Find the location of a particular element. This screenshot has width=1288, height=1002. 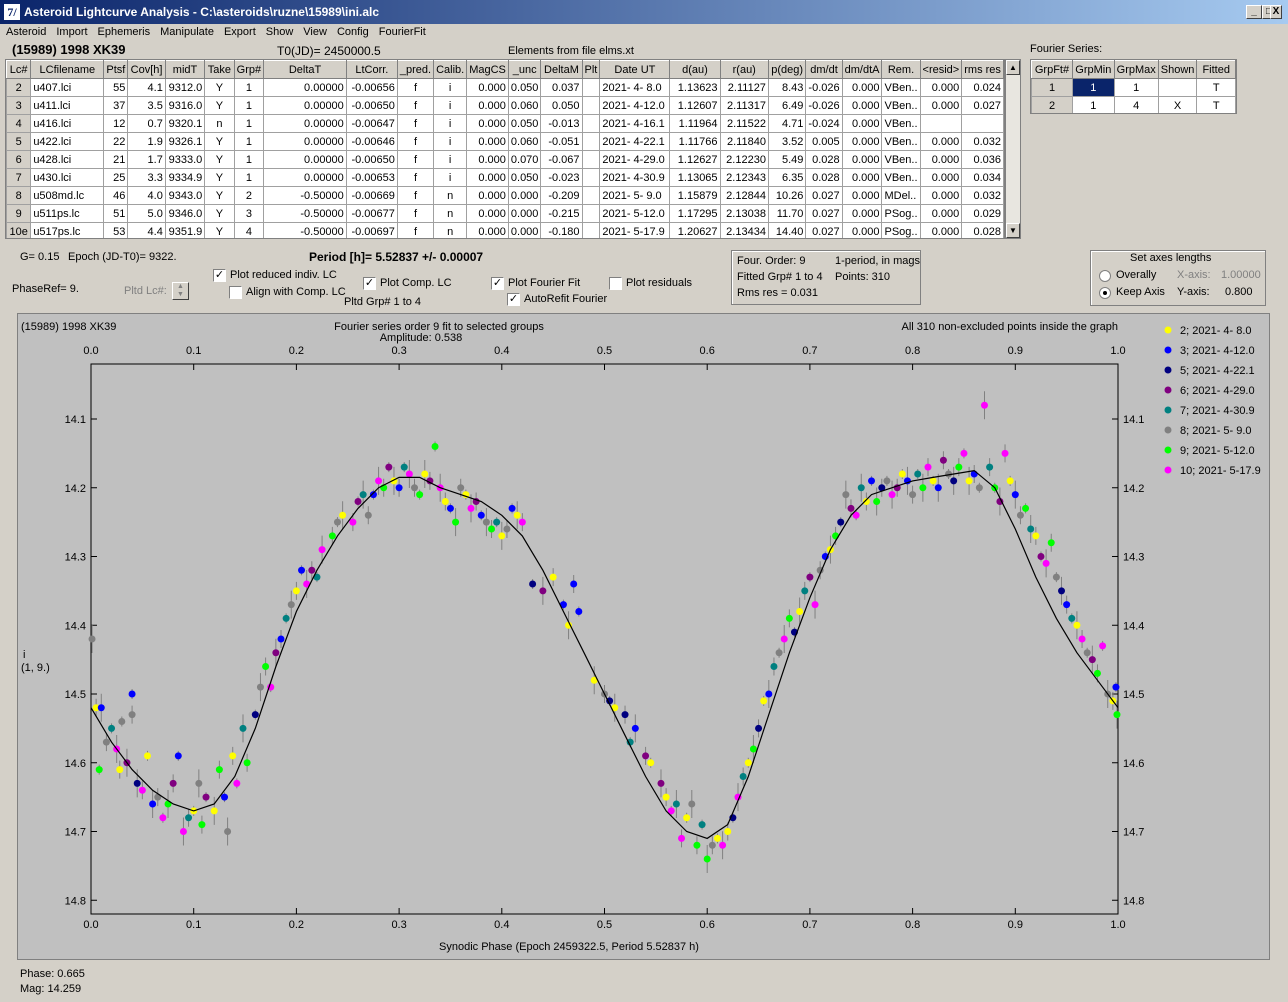

table-cell: 0.028 is located at coordinates (824, 177).